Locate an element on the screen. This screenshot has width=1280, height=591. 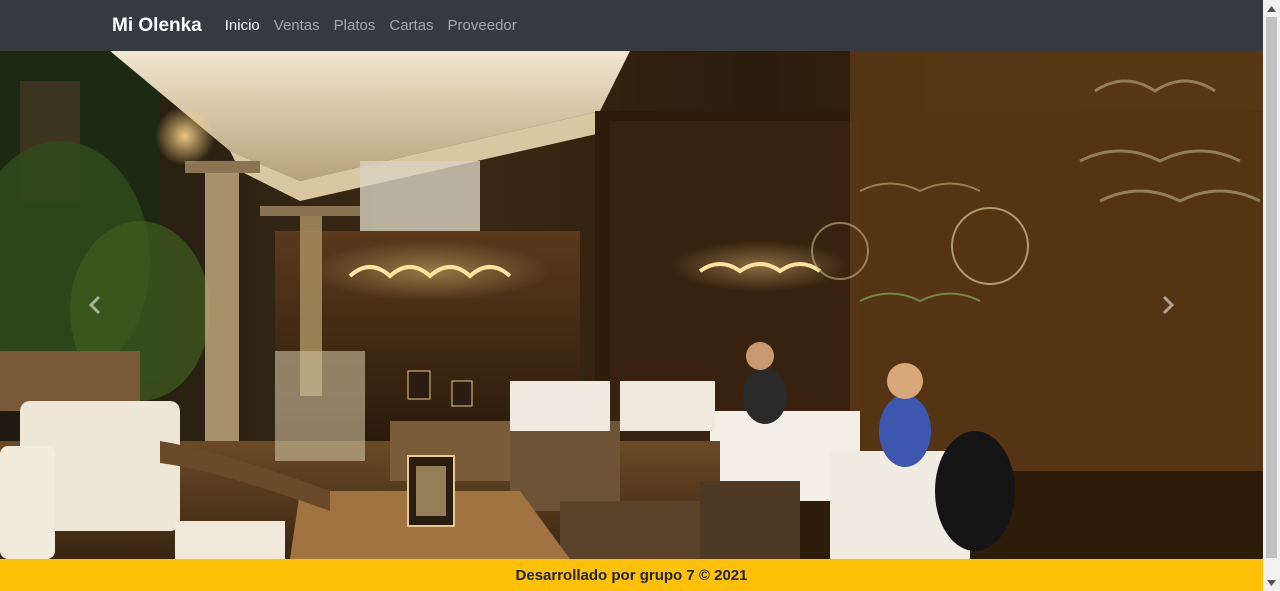
scroll-up-button is located at coordinates (1271, 8).